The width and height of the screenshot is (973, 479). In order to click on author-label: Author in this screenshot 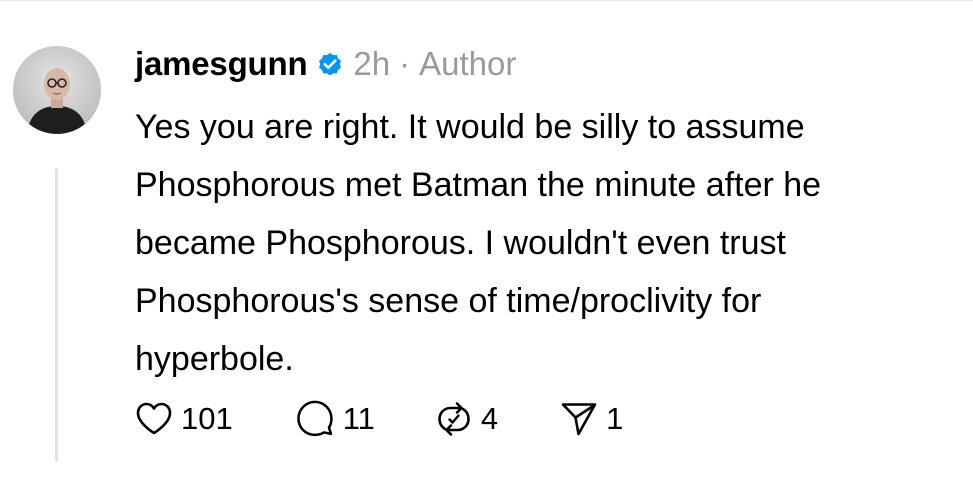, I will do `click(468, 63)`.